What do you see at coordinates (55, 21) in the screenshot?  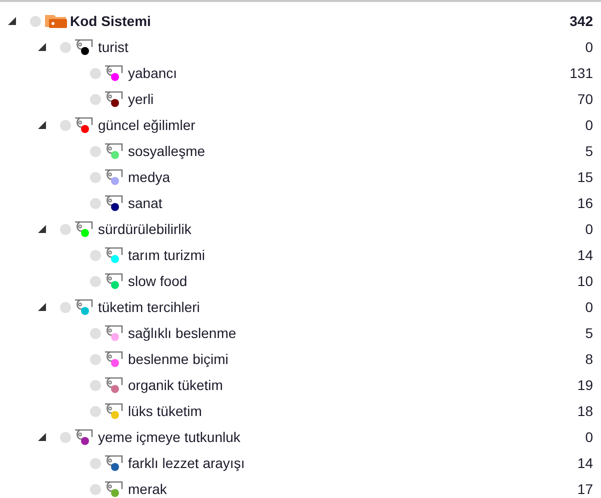 I see `folder-tag-icon` at bounding box center [55, 21].